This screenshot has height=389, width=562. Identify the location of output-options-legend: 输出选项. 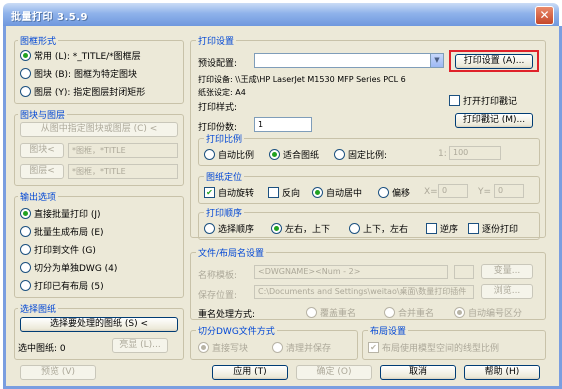
(38, 196).